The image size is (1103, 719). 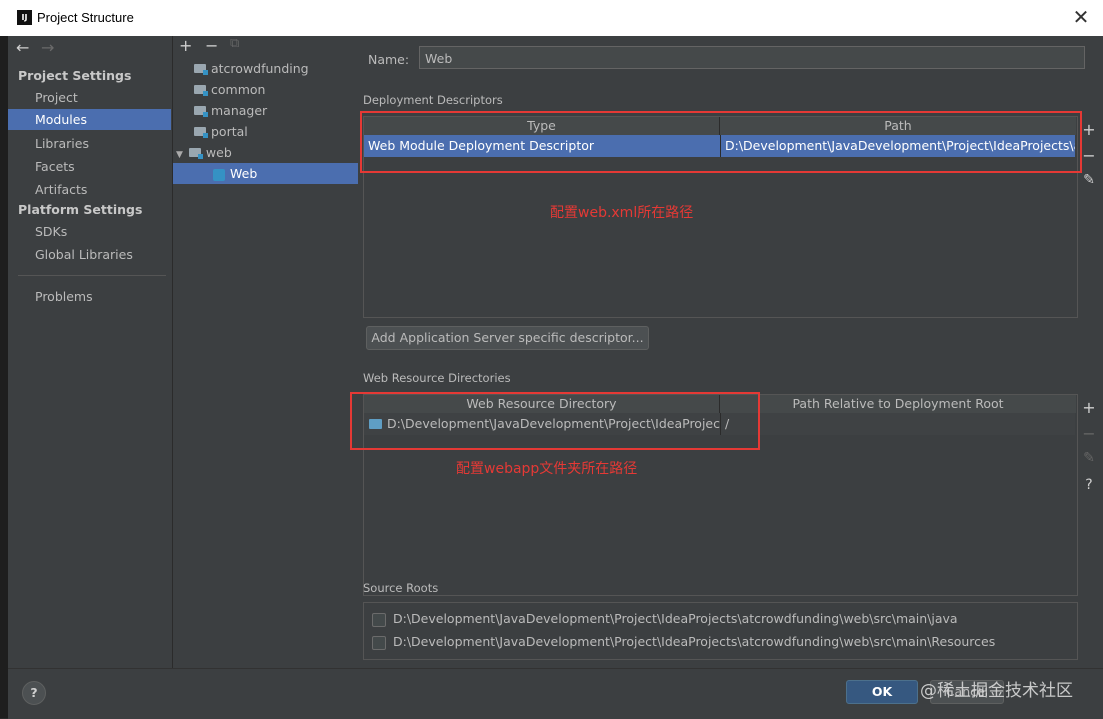 What do you see at coordinates (4, 377) in the screenshot?
I see `background-editor-strip` at bounding box center [4, 377].